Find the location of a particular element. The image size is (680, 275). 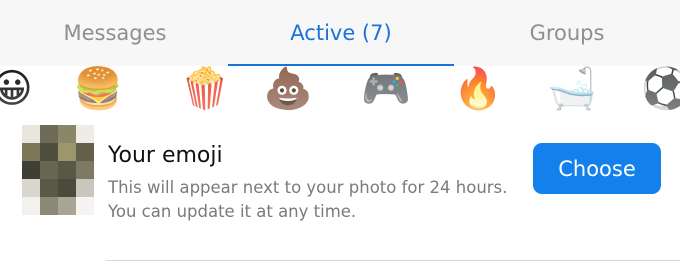

video-game-controller-icon: 🎮 is located at coordinates (386, 89).